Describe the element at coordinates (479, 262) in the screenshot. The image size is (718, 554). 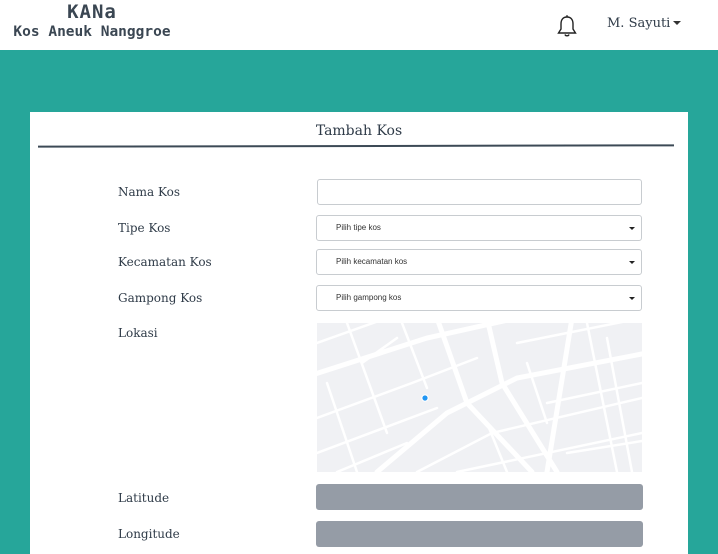
I see `kecamatan-kos-select: Pilih kecamatan kos` at that location.